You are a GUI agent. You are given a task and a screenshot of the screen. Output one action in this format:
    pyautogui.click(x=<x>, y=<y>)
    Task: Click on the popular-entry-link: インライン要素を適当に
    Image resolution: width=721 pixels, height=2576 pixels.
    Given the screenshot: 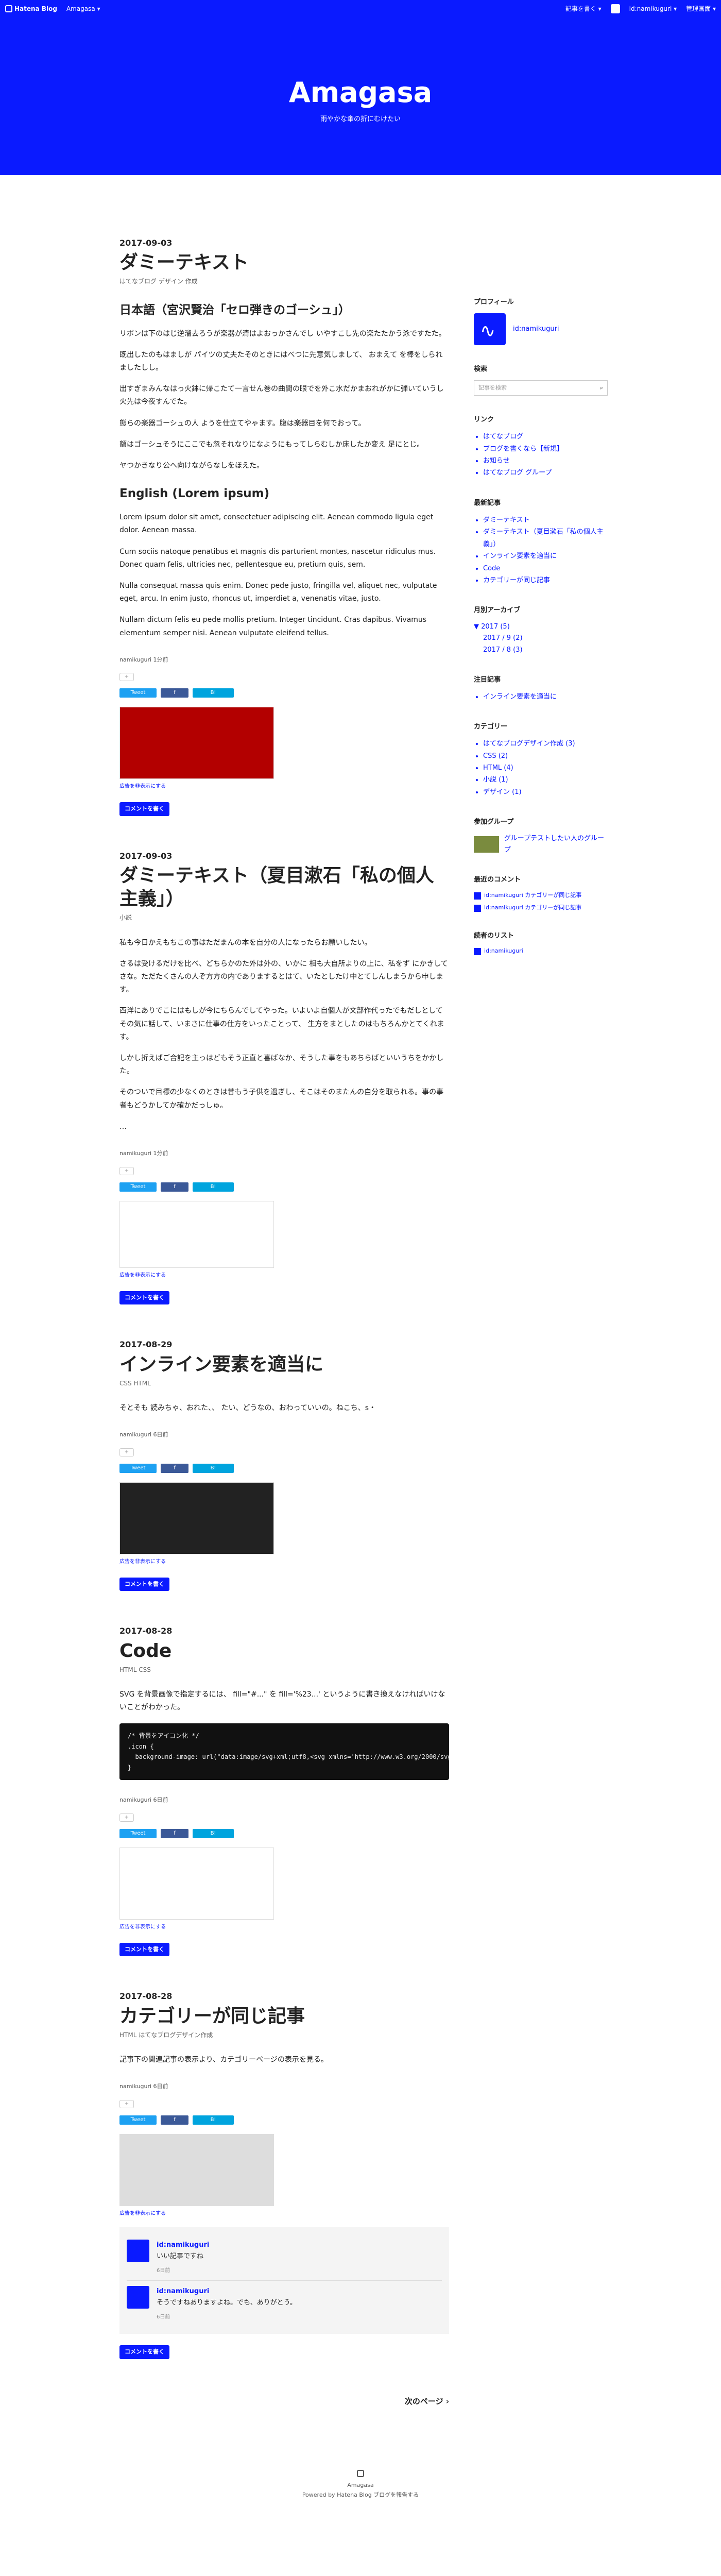 What is the action you would take?
    pyautogui.click(x=546, y=697)
    